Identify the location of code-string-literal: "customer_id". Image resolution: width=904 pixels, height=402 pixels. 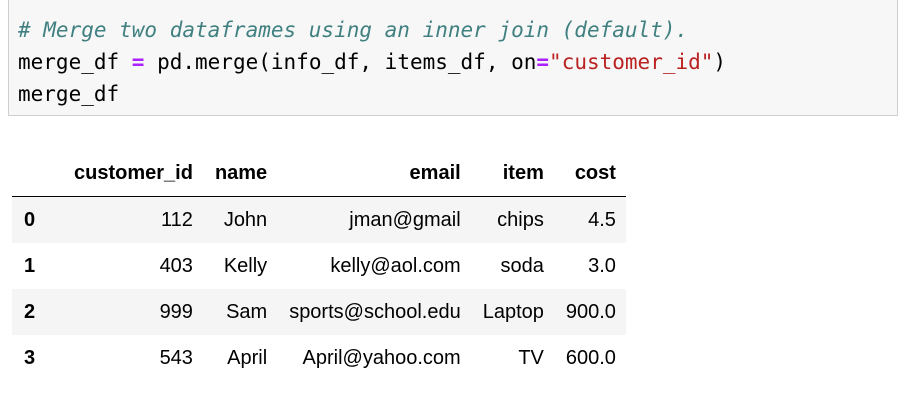
(631, 62).